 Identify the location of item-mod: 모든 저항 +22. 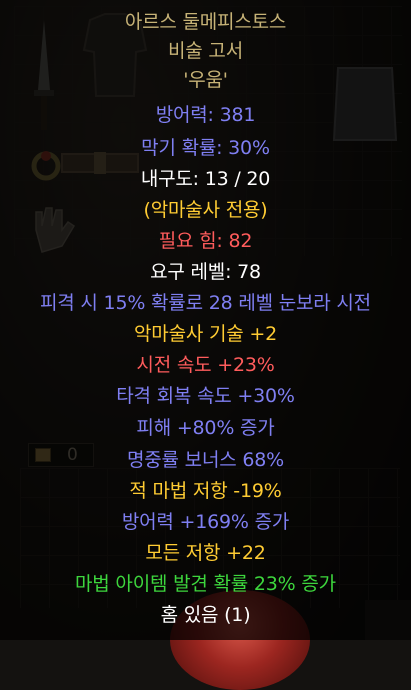
(205, 553).